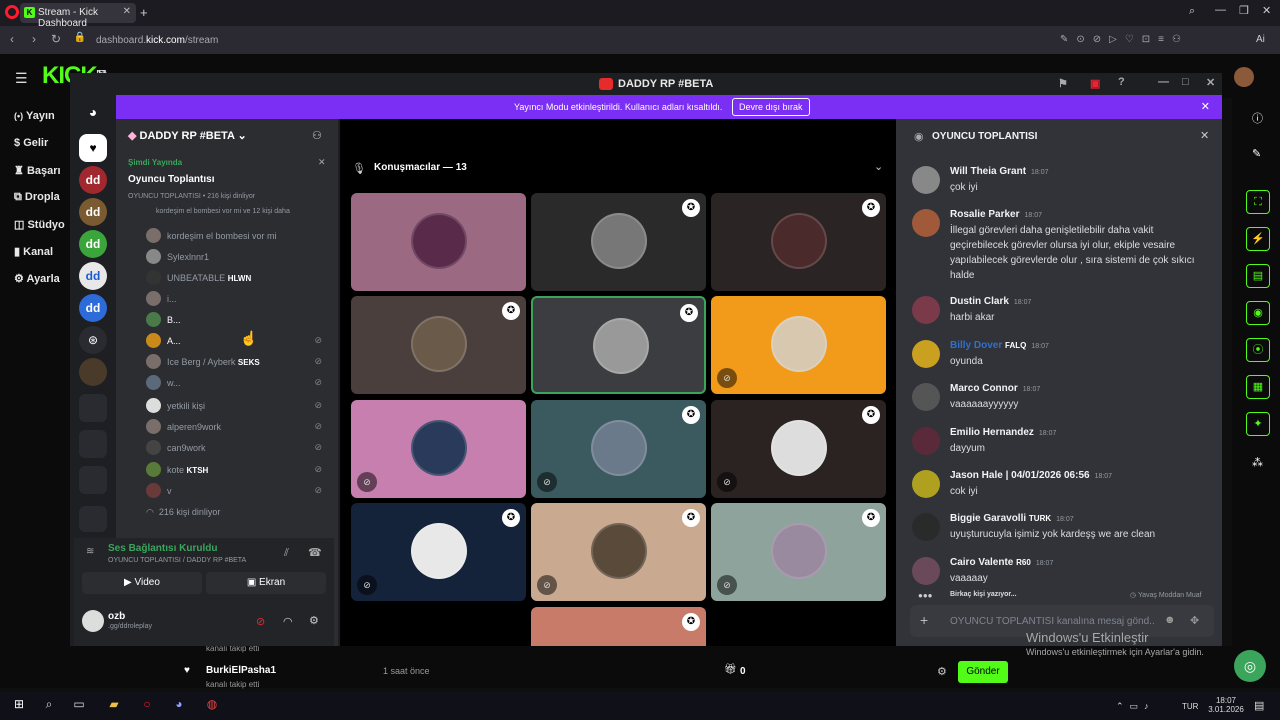 This screenshot has width=1280, height=720. I want to click on server-icon, so click(93, 372).